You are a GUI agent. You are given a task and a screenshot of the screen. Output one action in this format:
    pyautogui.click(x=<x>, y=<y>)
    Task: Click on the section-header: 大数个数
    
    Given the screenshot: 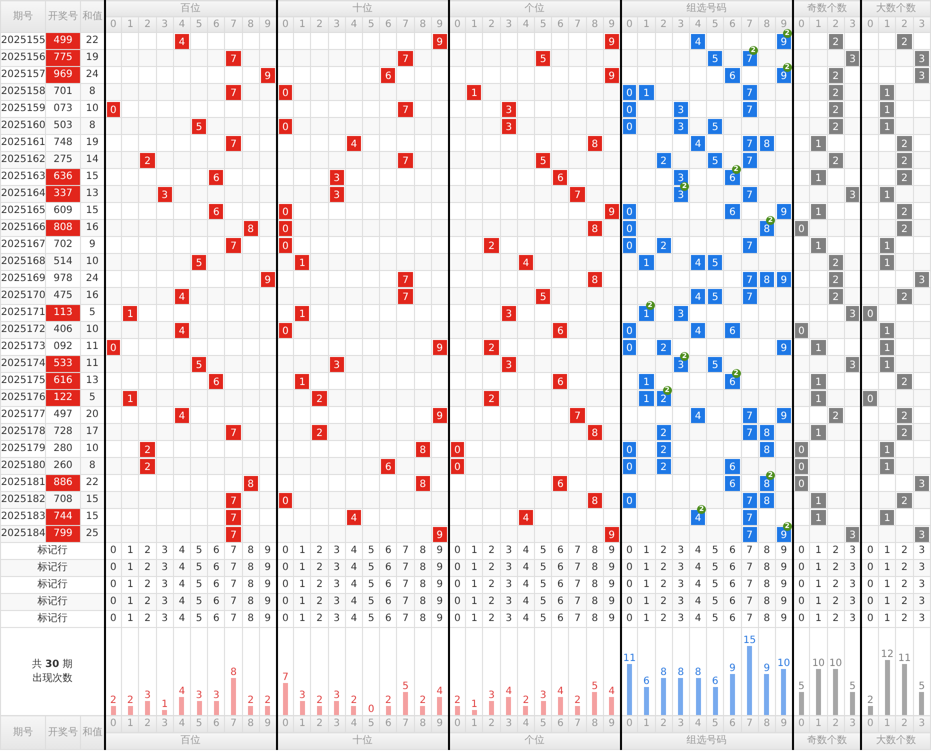 What is the action you would take?
    pyautogui.click(x=895, y=741)
    